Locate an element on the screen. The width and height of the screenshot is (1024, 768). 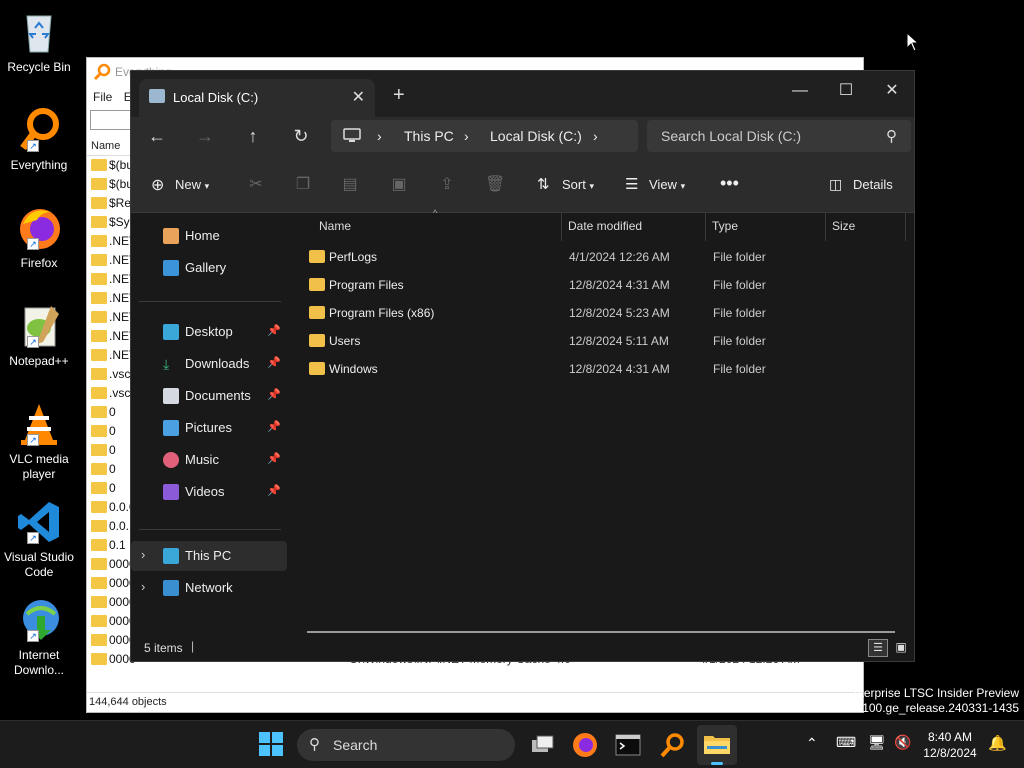
breadcrumb-this-pc: This PC is located at coordinates (429, 136).